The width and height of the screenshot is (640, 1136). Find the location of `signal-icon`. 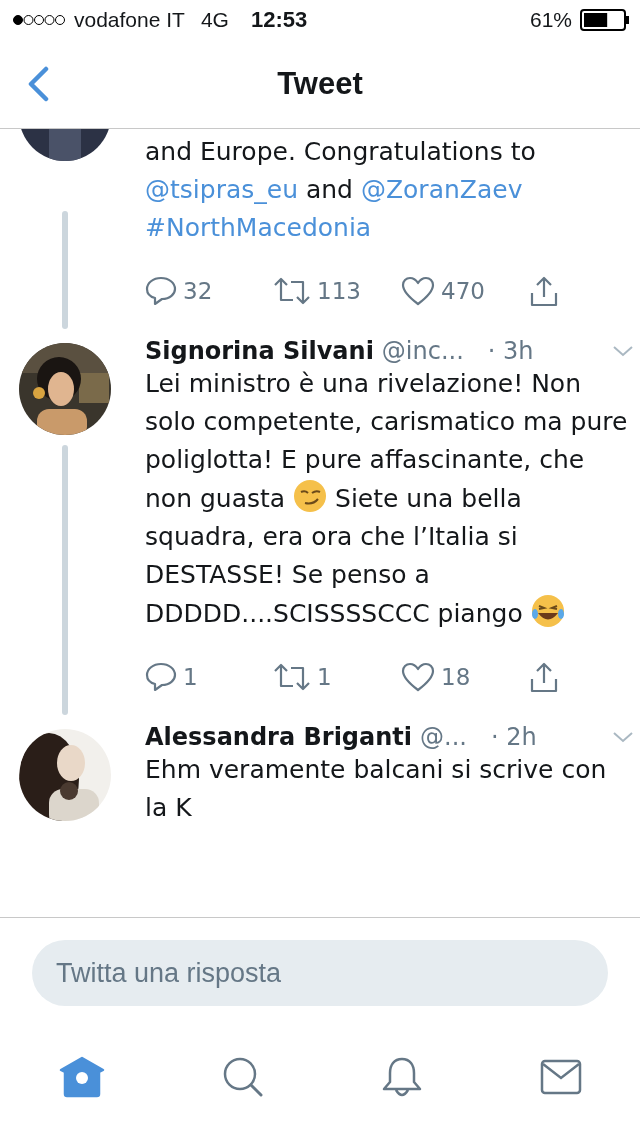

signal-icon is located at coordinates (39, 20).